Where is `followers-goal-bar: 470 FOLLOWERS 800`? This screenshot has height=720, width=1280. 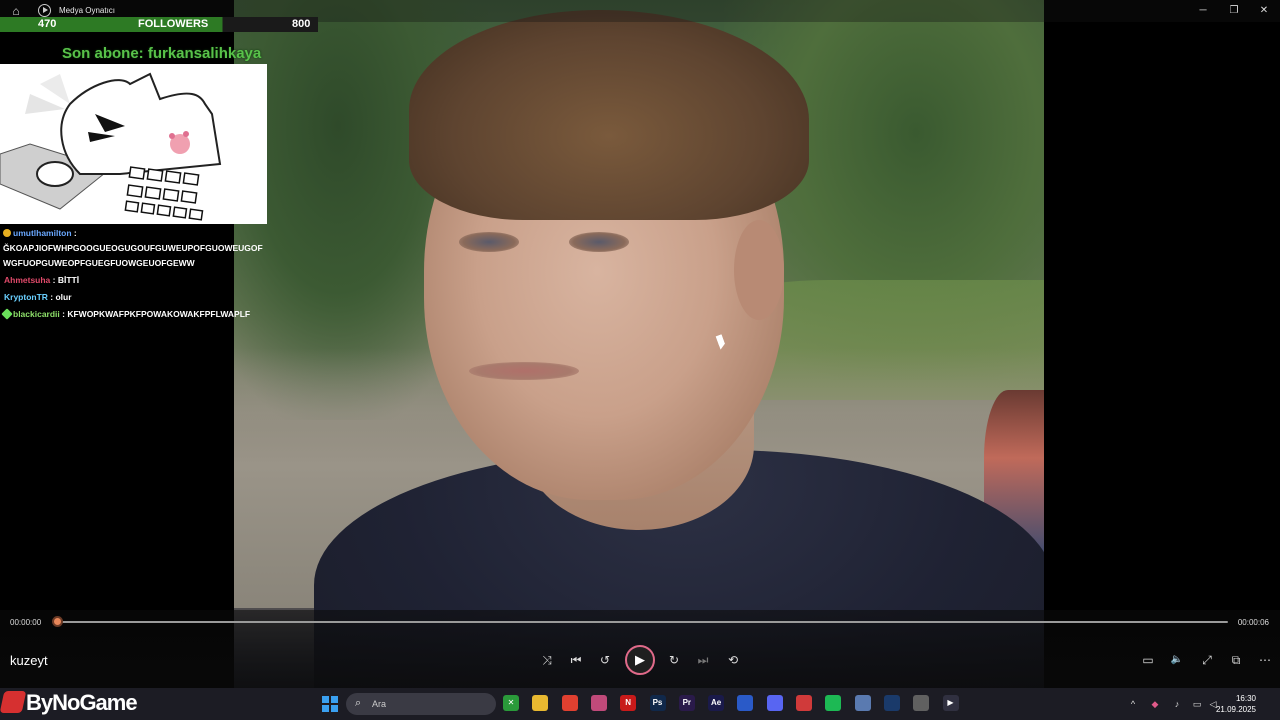 followers-goal-bar: 470 FOLLOWERS 800 is located at coordinates (159, 24).